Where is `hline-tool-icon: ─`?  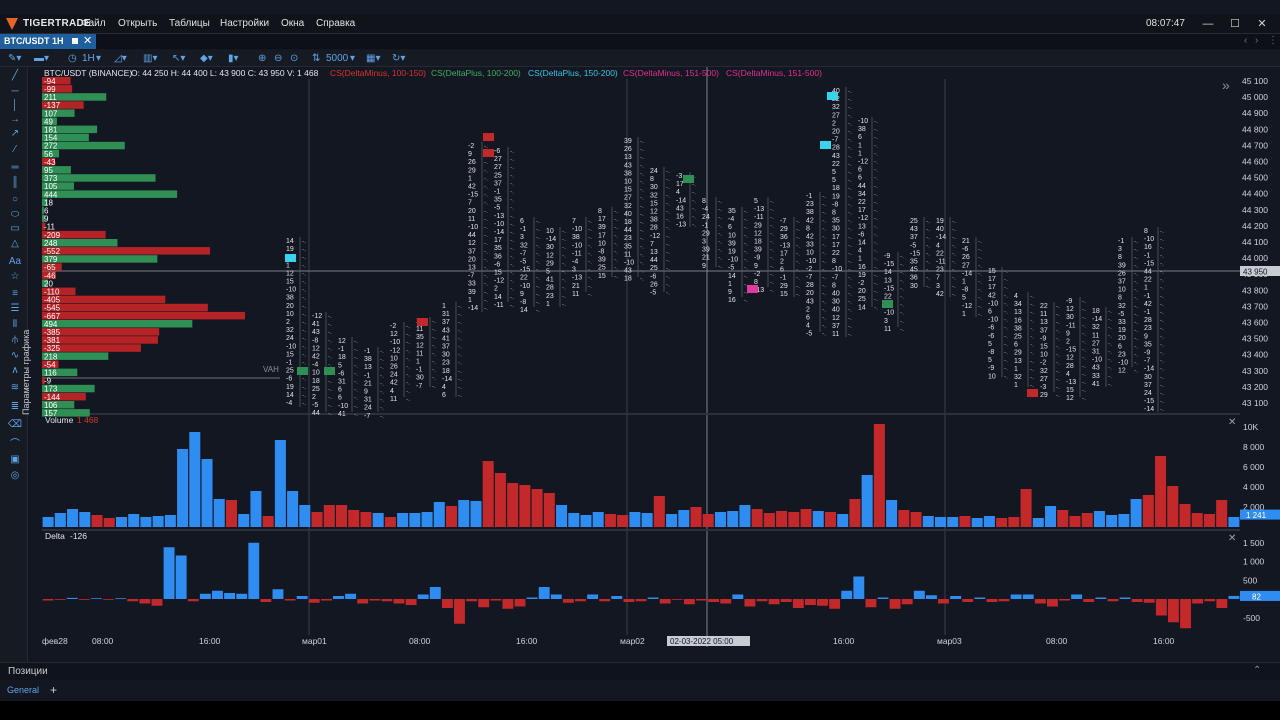
hline-tool-icon: ─ is located at coordinates (15, 92).